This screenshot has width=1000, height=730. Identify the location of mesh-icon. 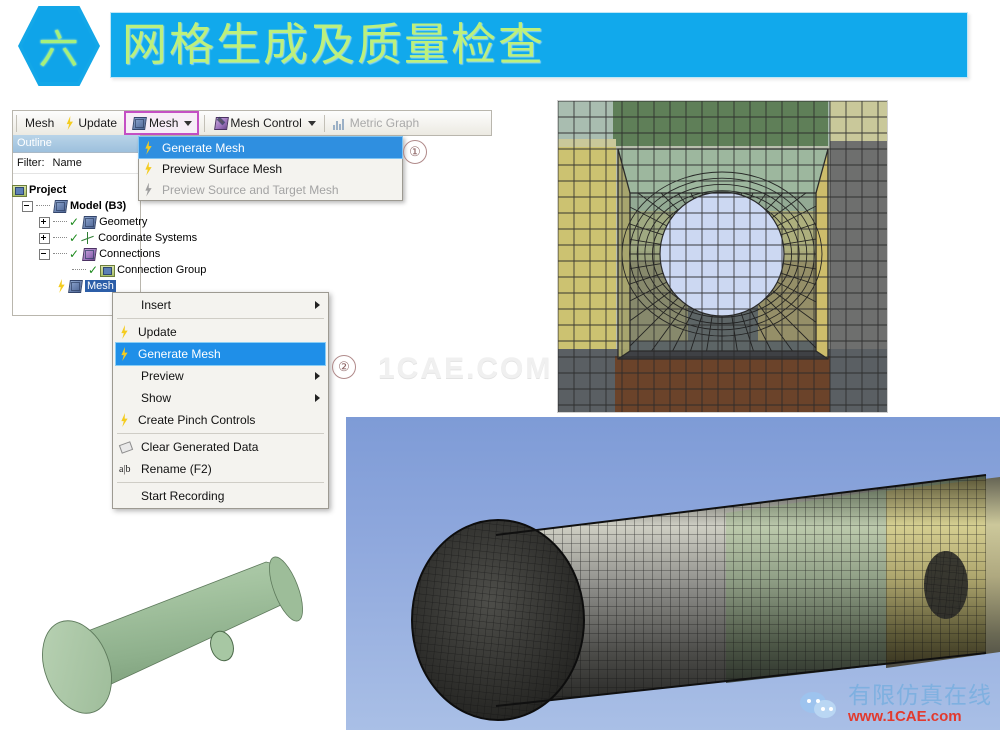
(74, 286).